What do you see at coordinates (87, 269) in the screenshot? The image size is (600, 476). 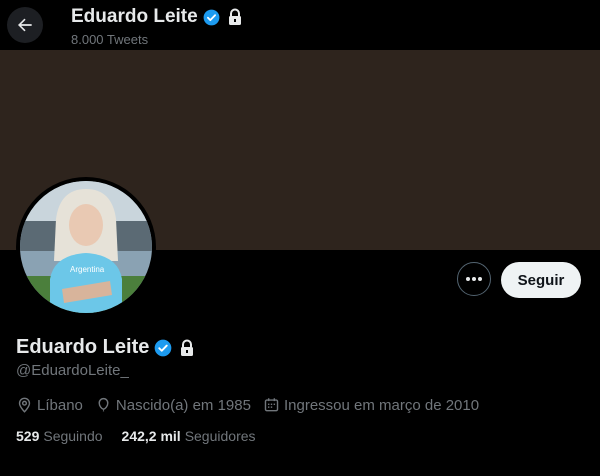 I see `avatar-shirt-text: Argentina` at bounding box center [87, 269].